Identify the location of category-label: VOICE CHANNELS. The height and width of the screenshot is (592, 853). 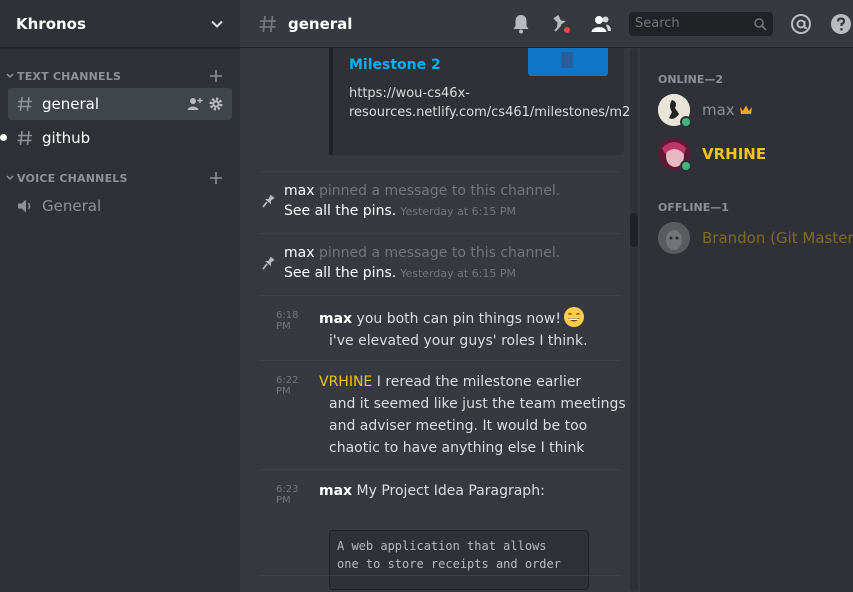
(72, 178).